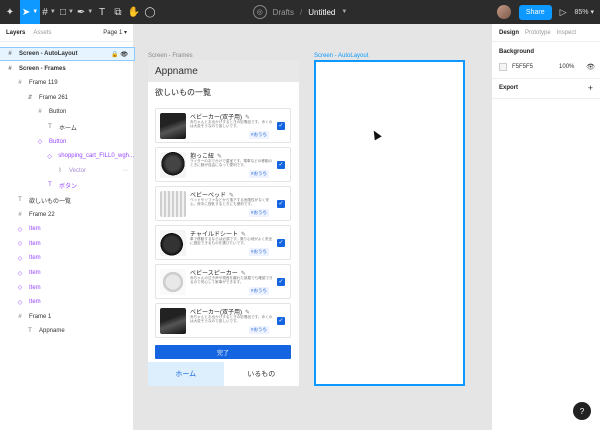  What do you see at coordinates (42, 33) in the screenshot?
I see `tab-assets: Assets` at bounding box center [42, 33].